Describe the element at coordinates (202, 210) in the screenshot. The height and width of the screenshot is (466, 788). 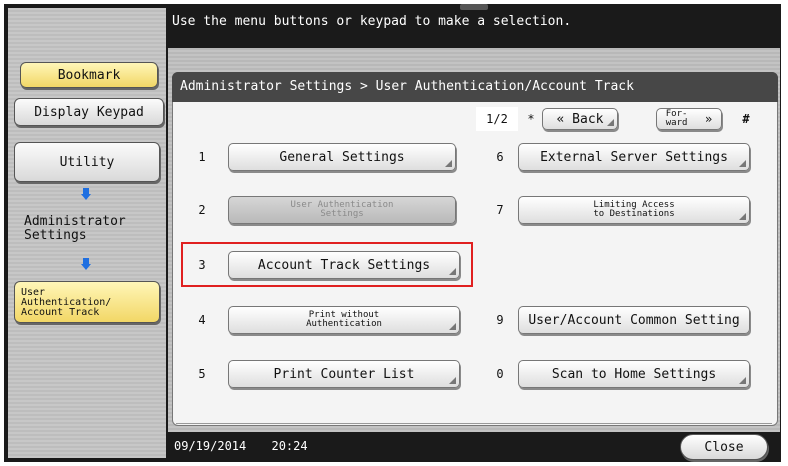
I see `menu-number-2: 2` at that location.